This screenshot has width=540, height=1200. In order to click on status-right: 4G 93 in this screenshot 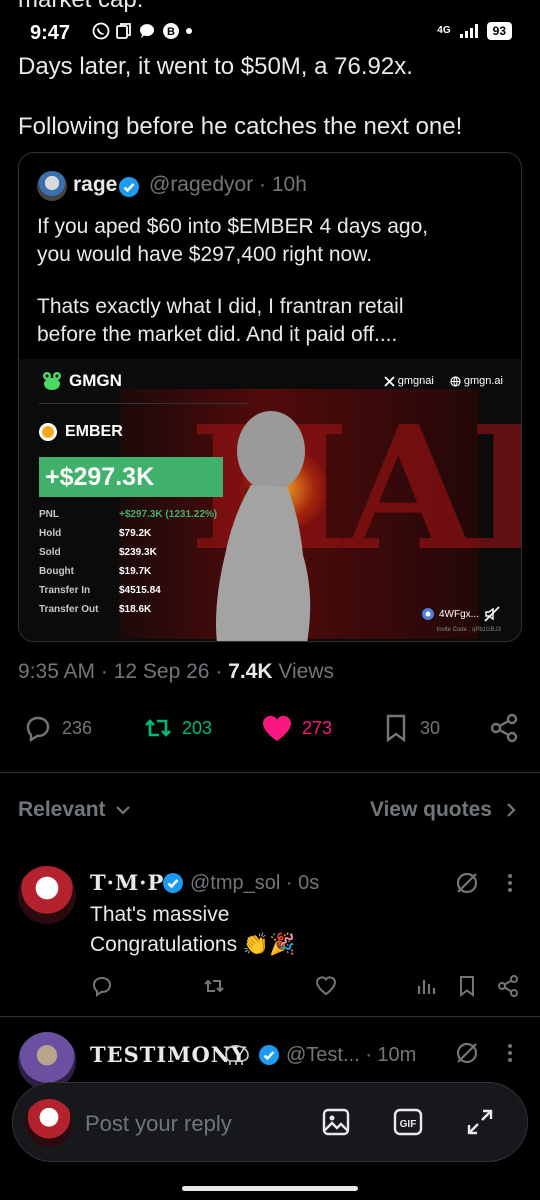, I will do `click(474, 31)`.